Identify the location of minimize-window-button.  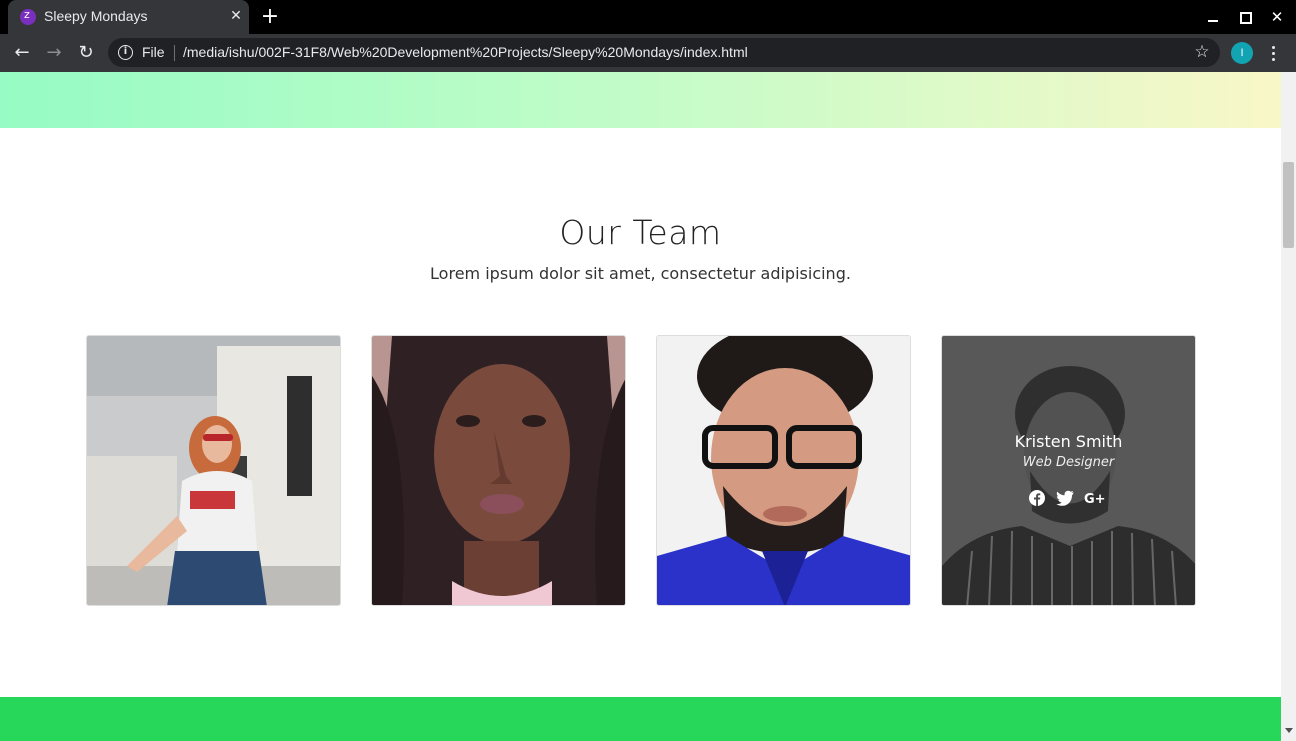
(1213, 17).